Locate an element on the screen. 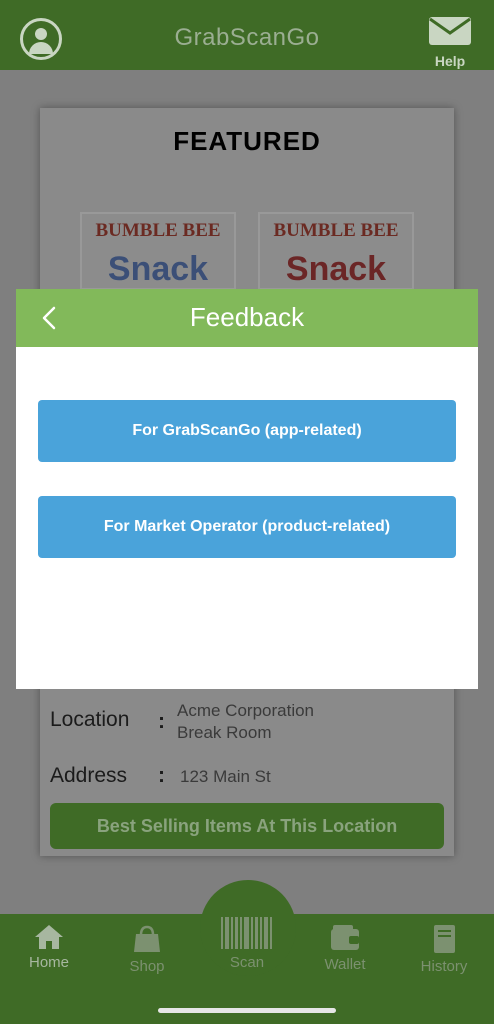 The image size is (494, 1024). nav-wallet-label: Wallet is located at coordinates (345, 964).